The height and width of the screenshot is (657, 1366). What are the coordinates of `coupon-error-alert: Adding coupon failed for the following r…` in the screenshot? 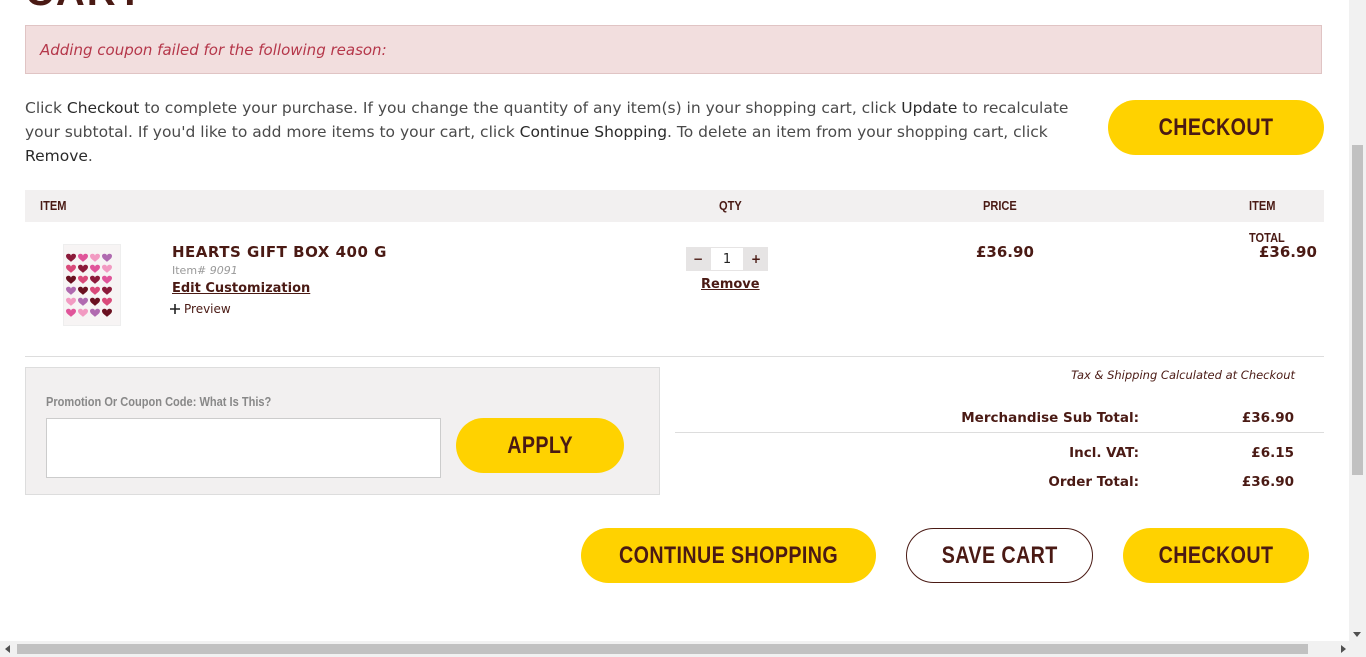 It's located at (673, 49).